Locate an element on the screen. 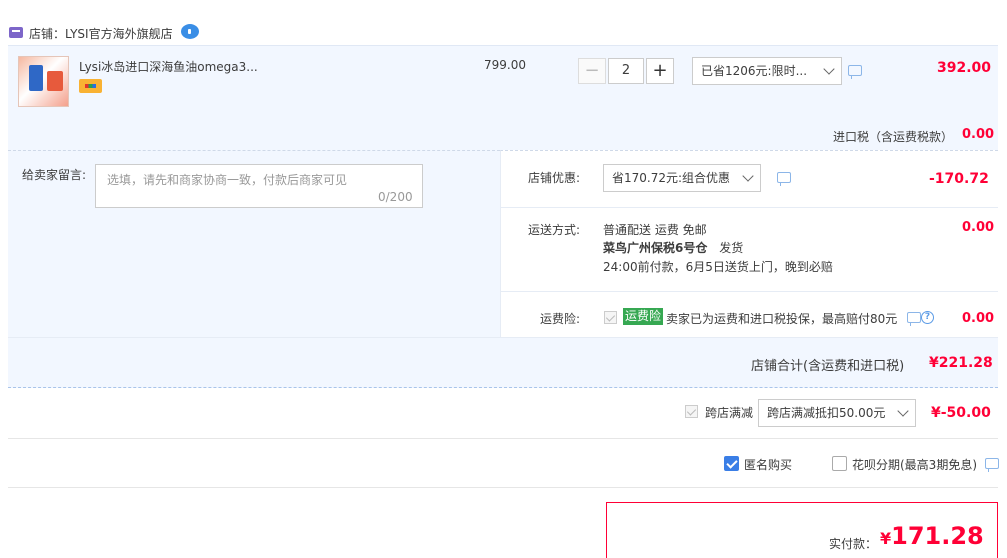 Image resolution: width=1007 pixels, height=558 pixels. shop-promo-value: -170.72 is located at coordinates (959, 179).